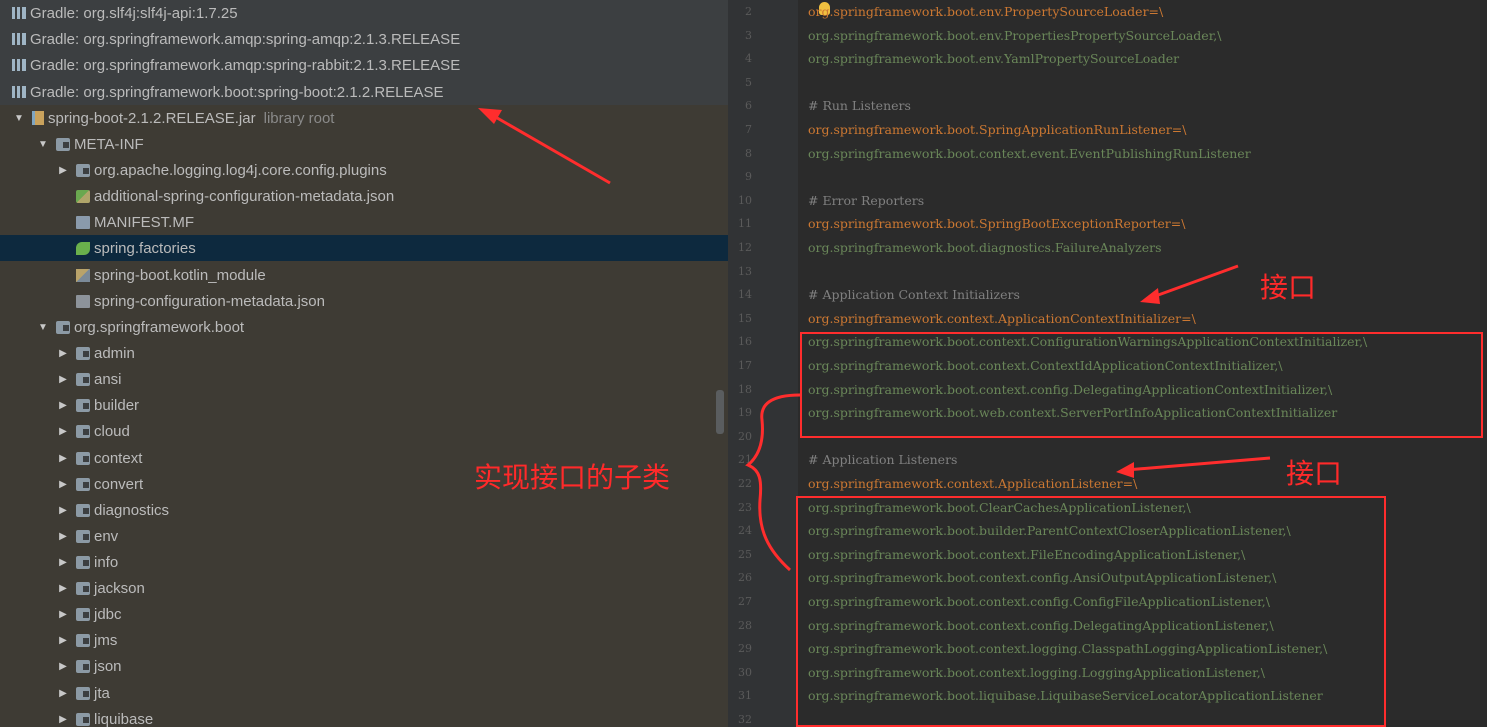 The height and width of the screenshot is (727, 1487). What do you see at coordinates (117, 405) in the screenshot?
I see `tree-item-label: builder` at bounding box center [117, 405].